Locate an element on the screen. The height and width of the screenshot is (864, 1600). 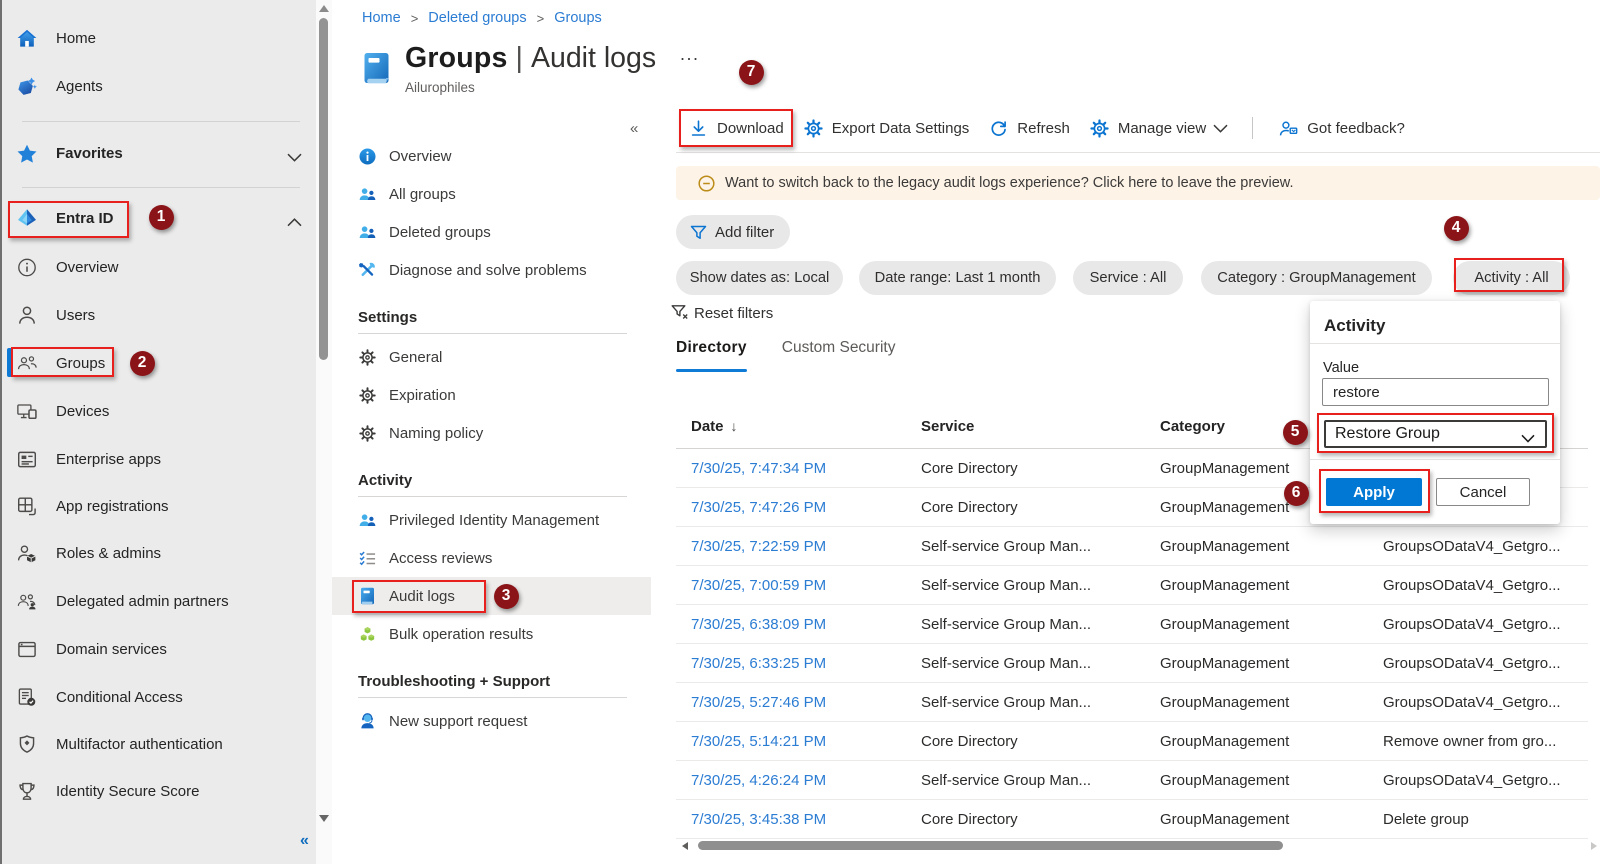
tab-directory: Directory is located at coordinates (711, 355).